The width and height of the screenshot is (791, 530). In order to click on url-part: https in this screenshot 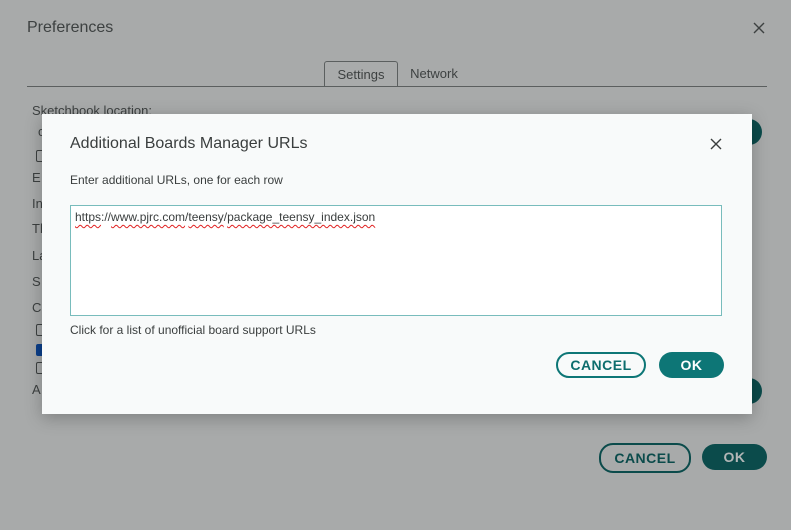, I will do `click(88, 217)`.